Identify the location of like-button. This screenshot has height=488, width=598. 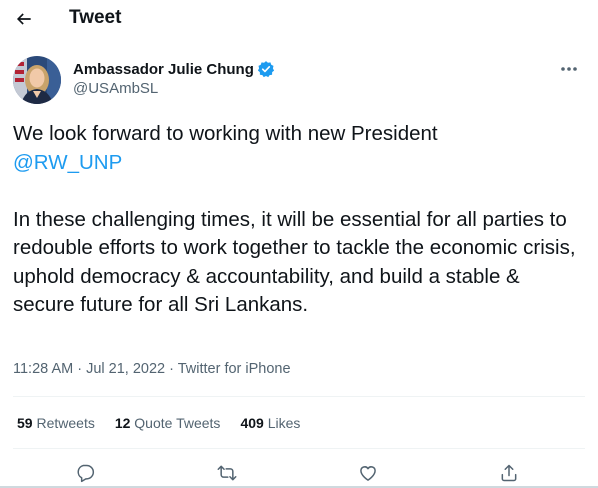
(368, 473).